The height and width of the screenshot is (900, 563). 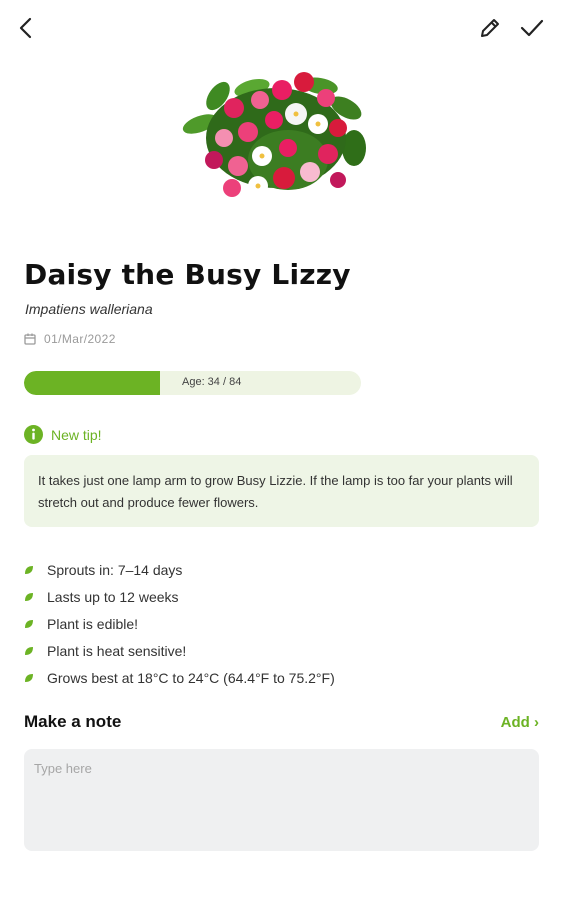 I want to click on confirm-button, so click(x=532, y=28).